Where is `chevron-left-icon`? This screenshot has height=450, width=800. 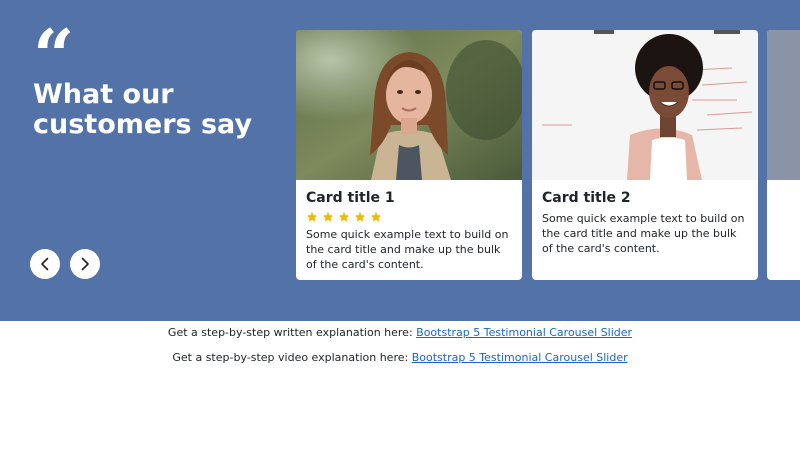 chevron-left-icon is located at coordinates (45, 264).